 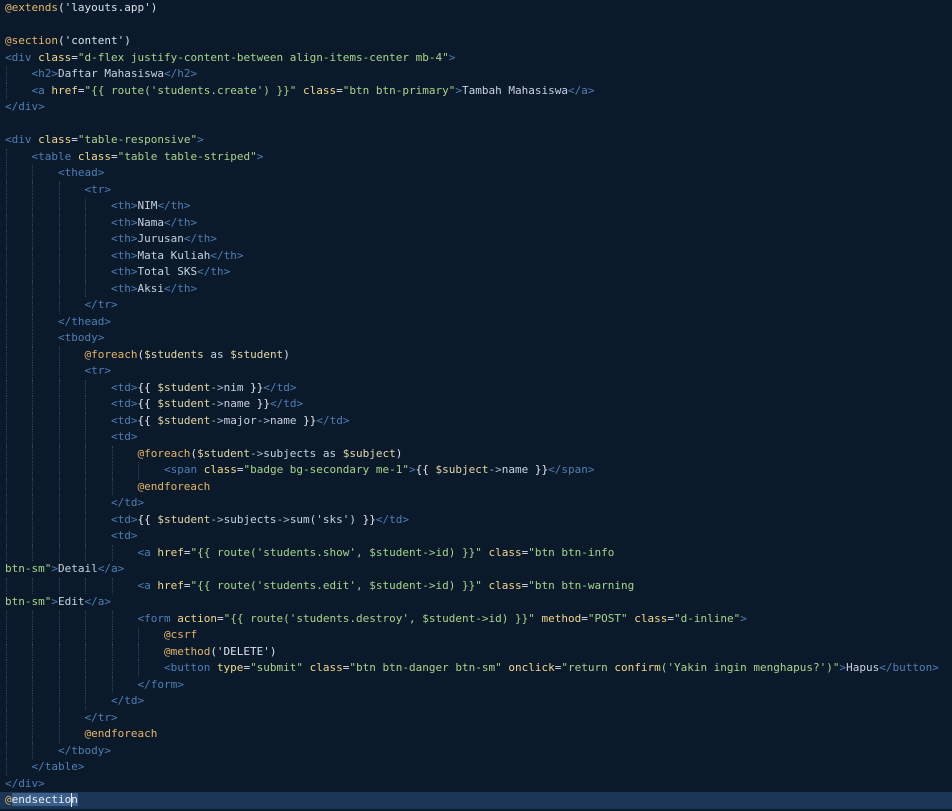 What do you see at coordinates (227, 255) in the screenshot?
I see `code-token: </th>` at bounding box center [227, 255].